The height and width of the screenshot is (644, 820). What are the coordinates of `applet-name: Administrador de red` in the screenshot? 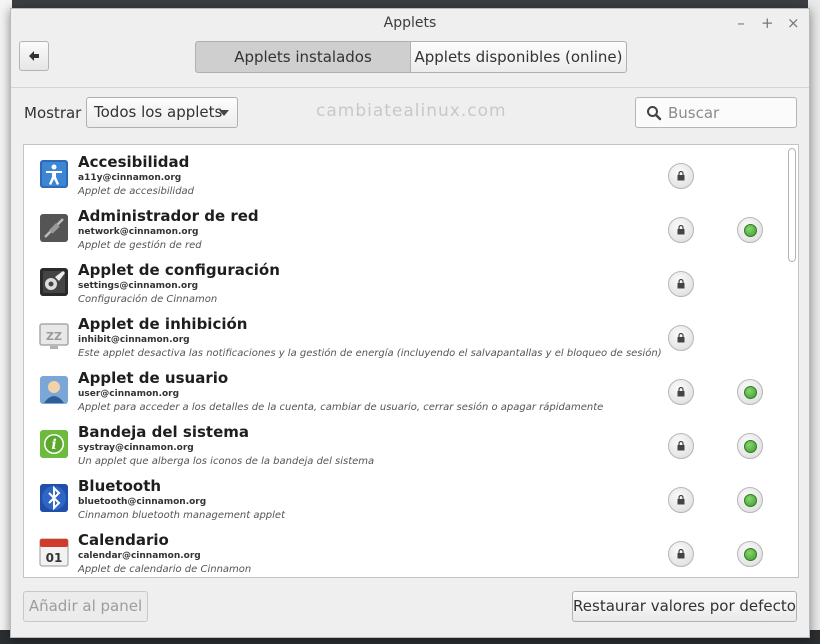 It's located at (168, 216).